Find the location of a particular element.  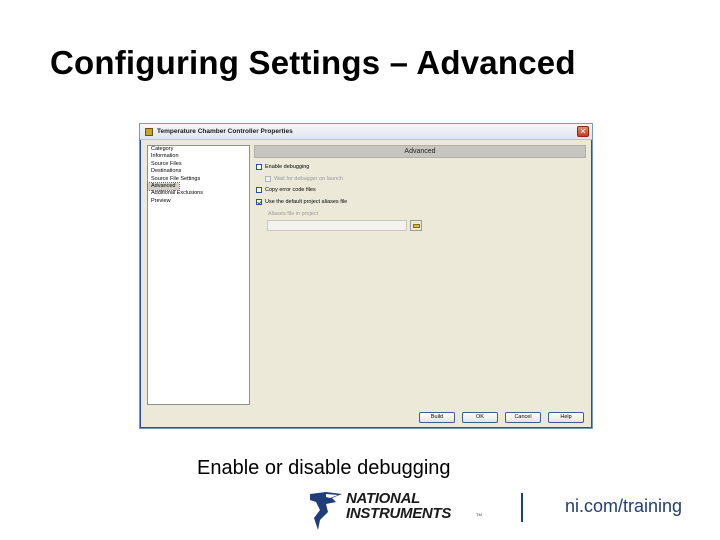

folder-icon is located at coordinates (416, 226).